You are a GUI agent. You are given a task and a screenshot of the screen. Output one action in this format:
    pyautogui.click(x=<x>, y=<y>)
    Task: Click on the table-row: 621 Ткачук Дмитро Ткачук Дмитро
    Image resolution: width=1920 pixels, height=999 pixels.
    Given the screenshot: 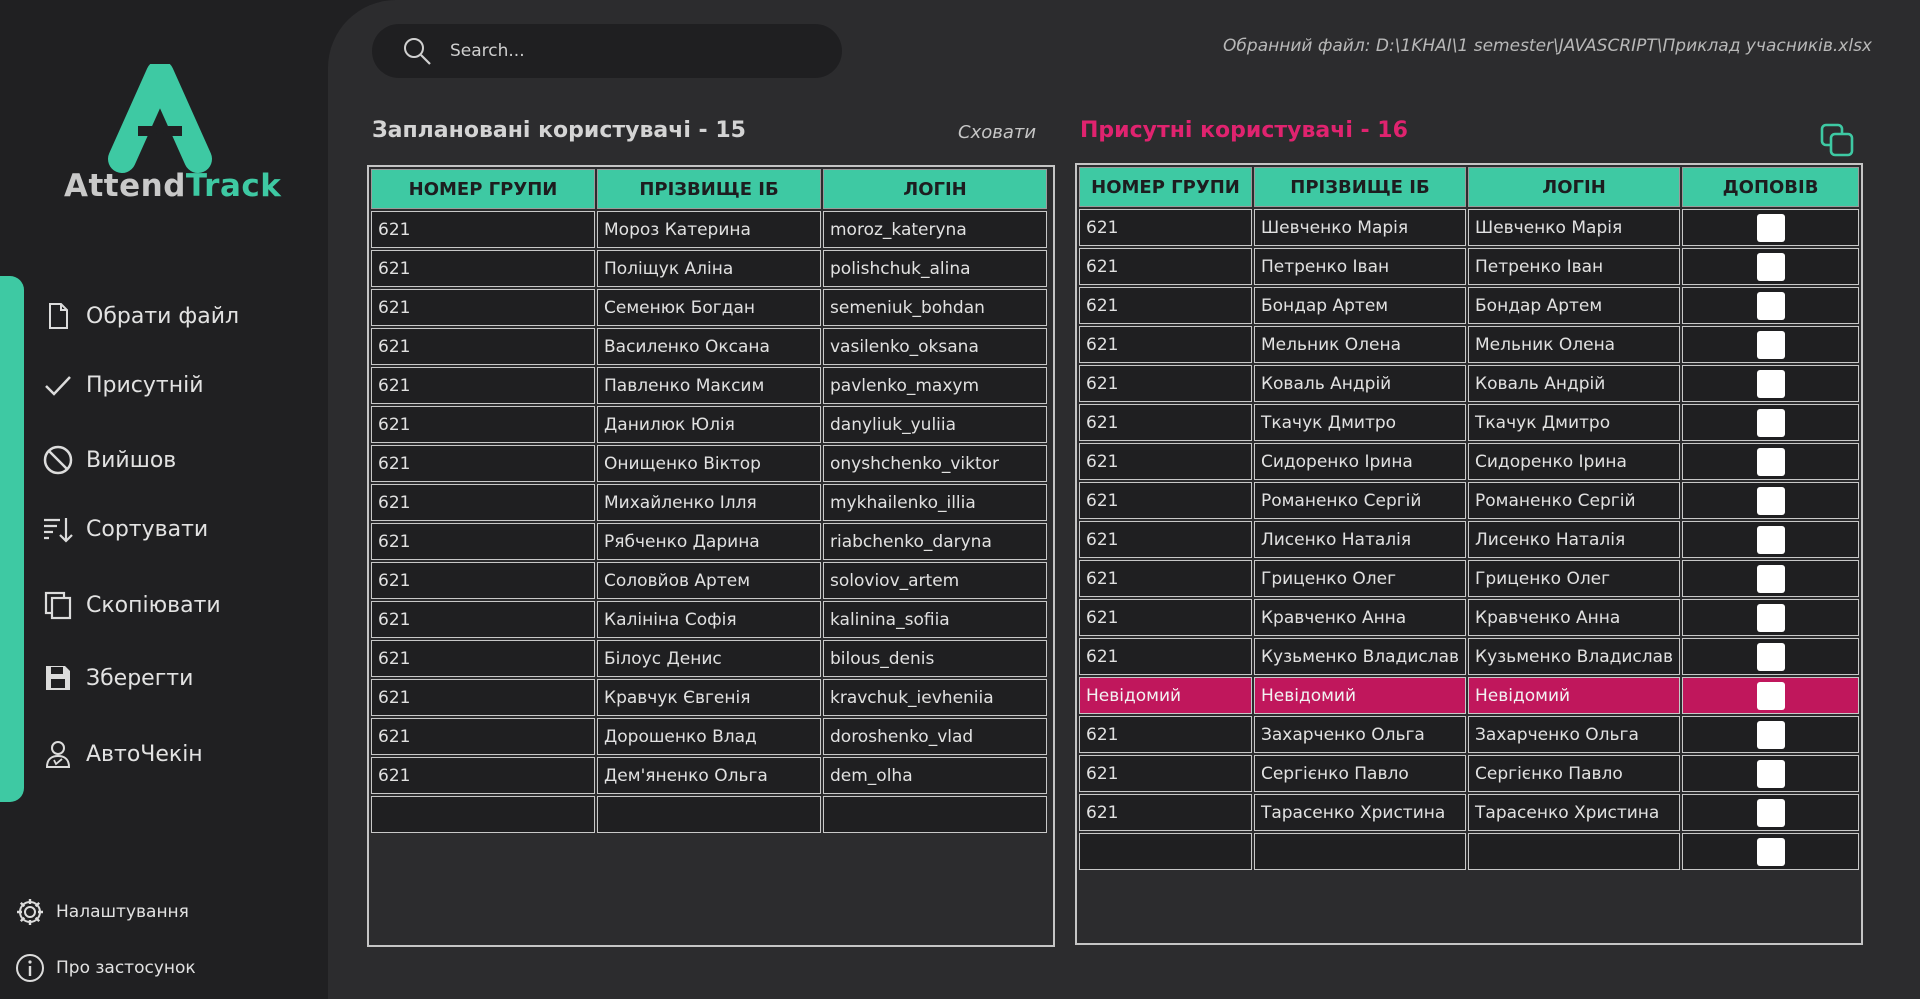 What is the action you would take?
    pyautogui.click(x=1469, y=422)
    